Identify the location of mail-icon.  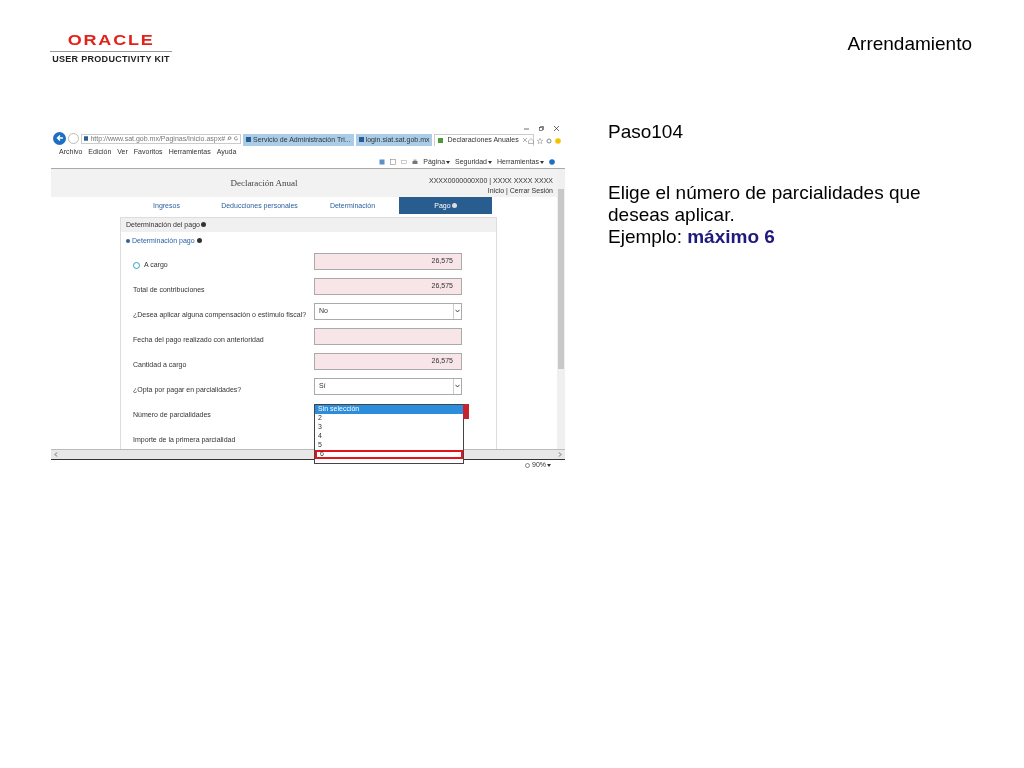
(404, 162).